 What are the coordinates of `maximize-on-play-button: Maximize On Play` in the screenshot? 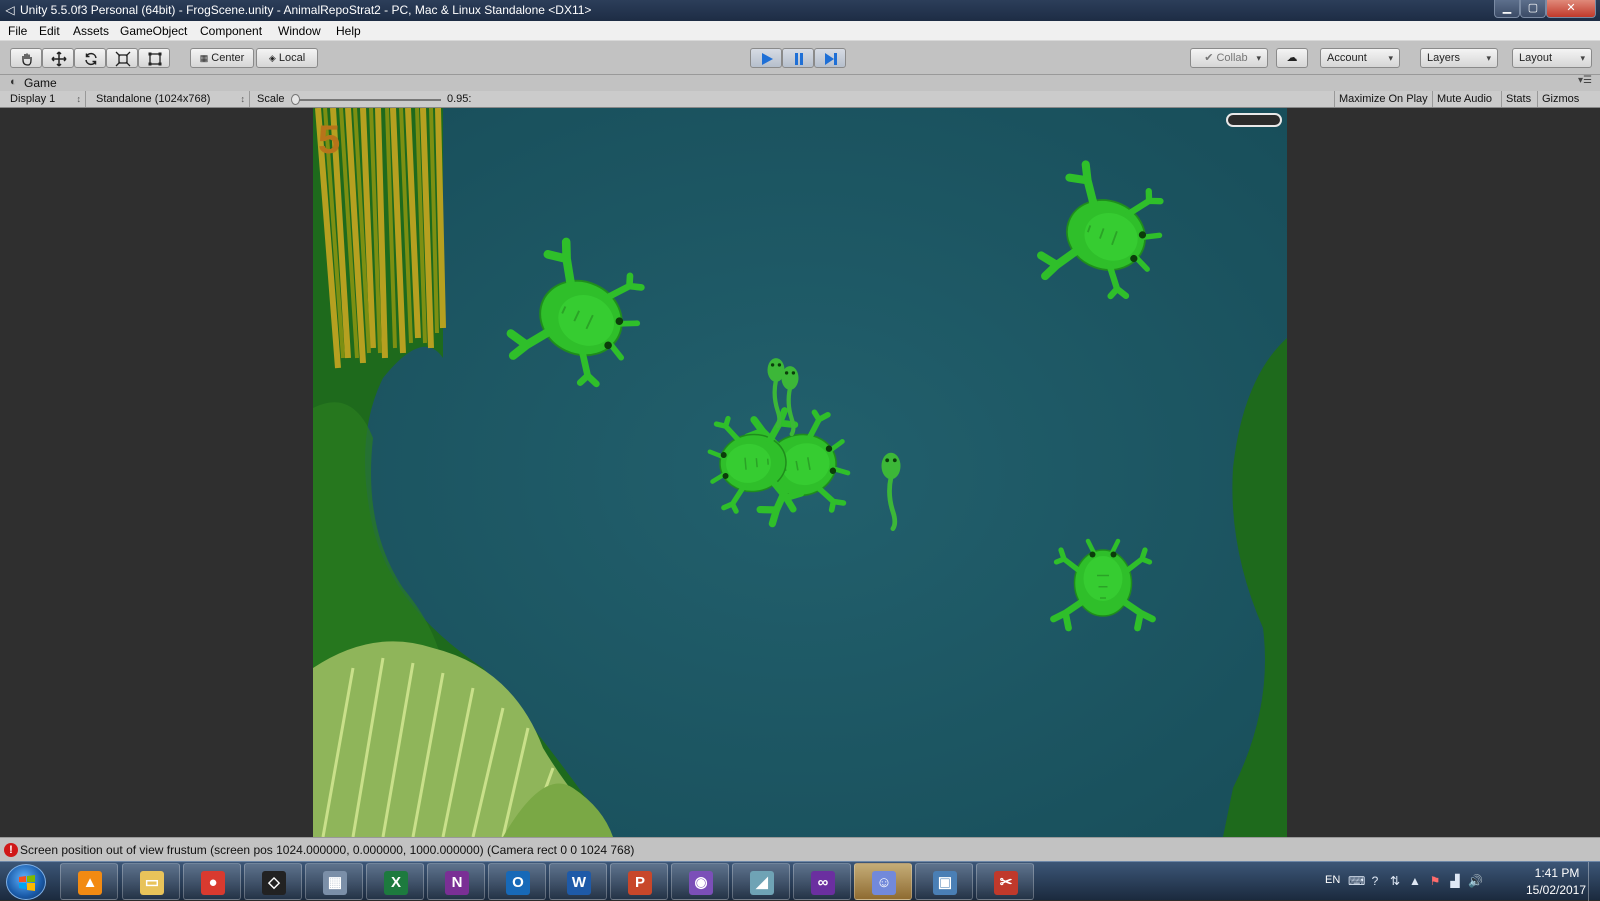 It's located at (1383, 99).